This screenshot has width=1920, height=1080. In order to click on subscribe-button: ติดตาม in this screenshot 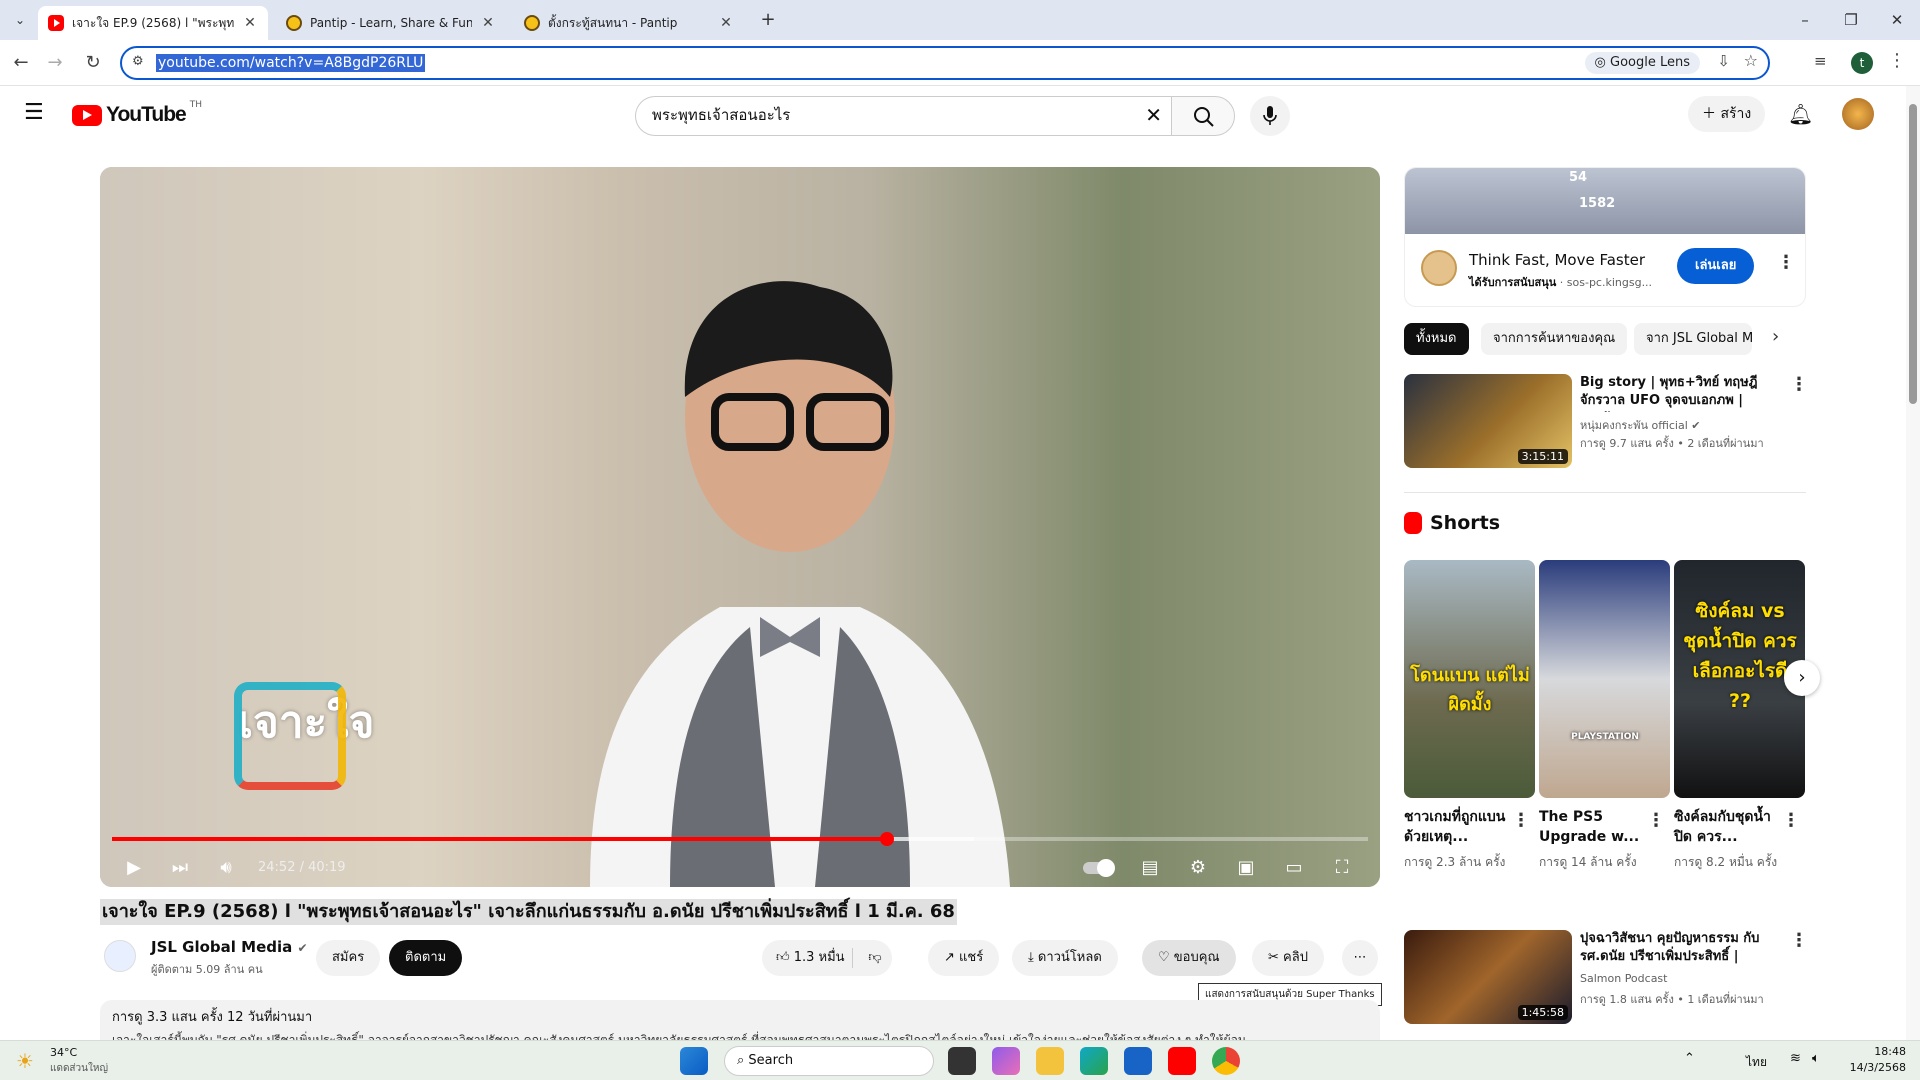, I will do `click(426, 958)`.